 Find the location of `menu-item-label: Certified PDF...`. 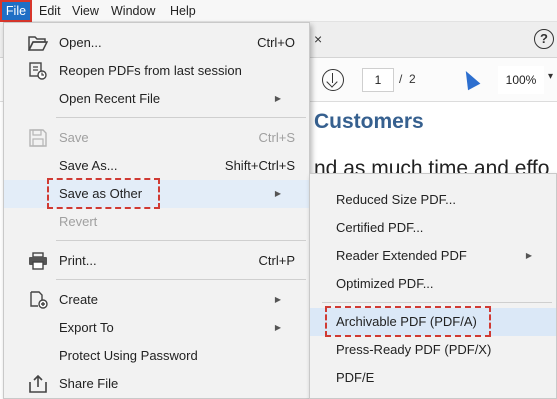

menu-item-label: Certified PDF... is located at coordinates (380, 227).